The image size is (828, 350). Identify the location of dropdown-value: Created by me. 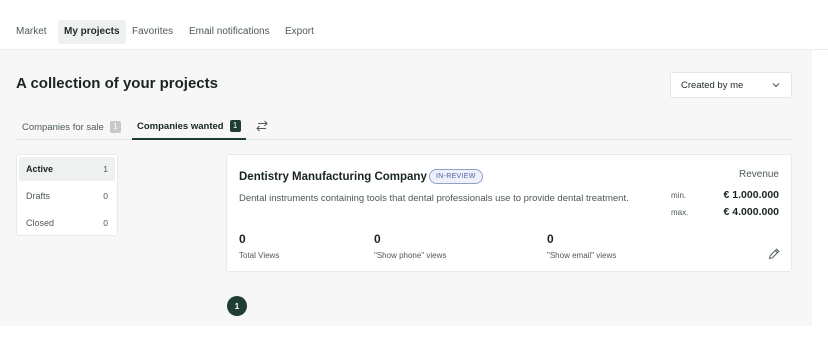
(712, 85).